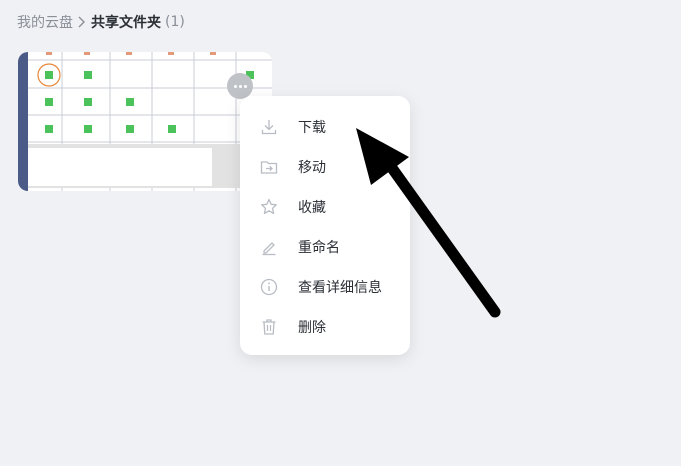 Image resolution: width=681 pixels, height=466 pixels. What do you see at coordinates (45, 22) in the screenshot?
I see `breadcrumb-root-link: 我的云盘` at bounding box center [45, 22].